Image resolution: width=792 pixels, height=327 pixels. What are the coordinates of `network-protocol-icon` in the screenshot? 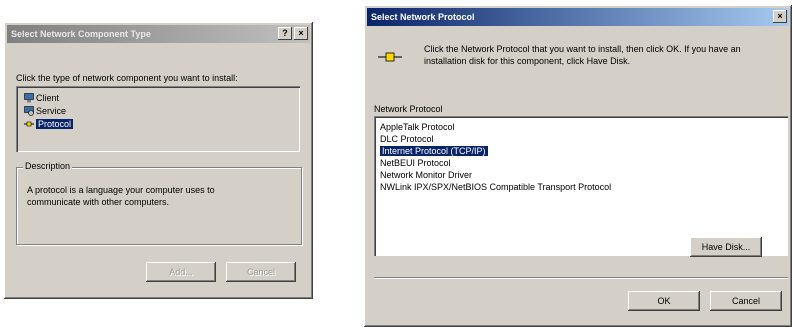 It's located at (390, 57).